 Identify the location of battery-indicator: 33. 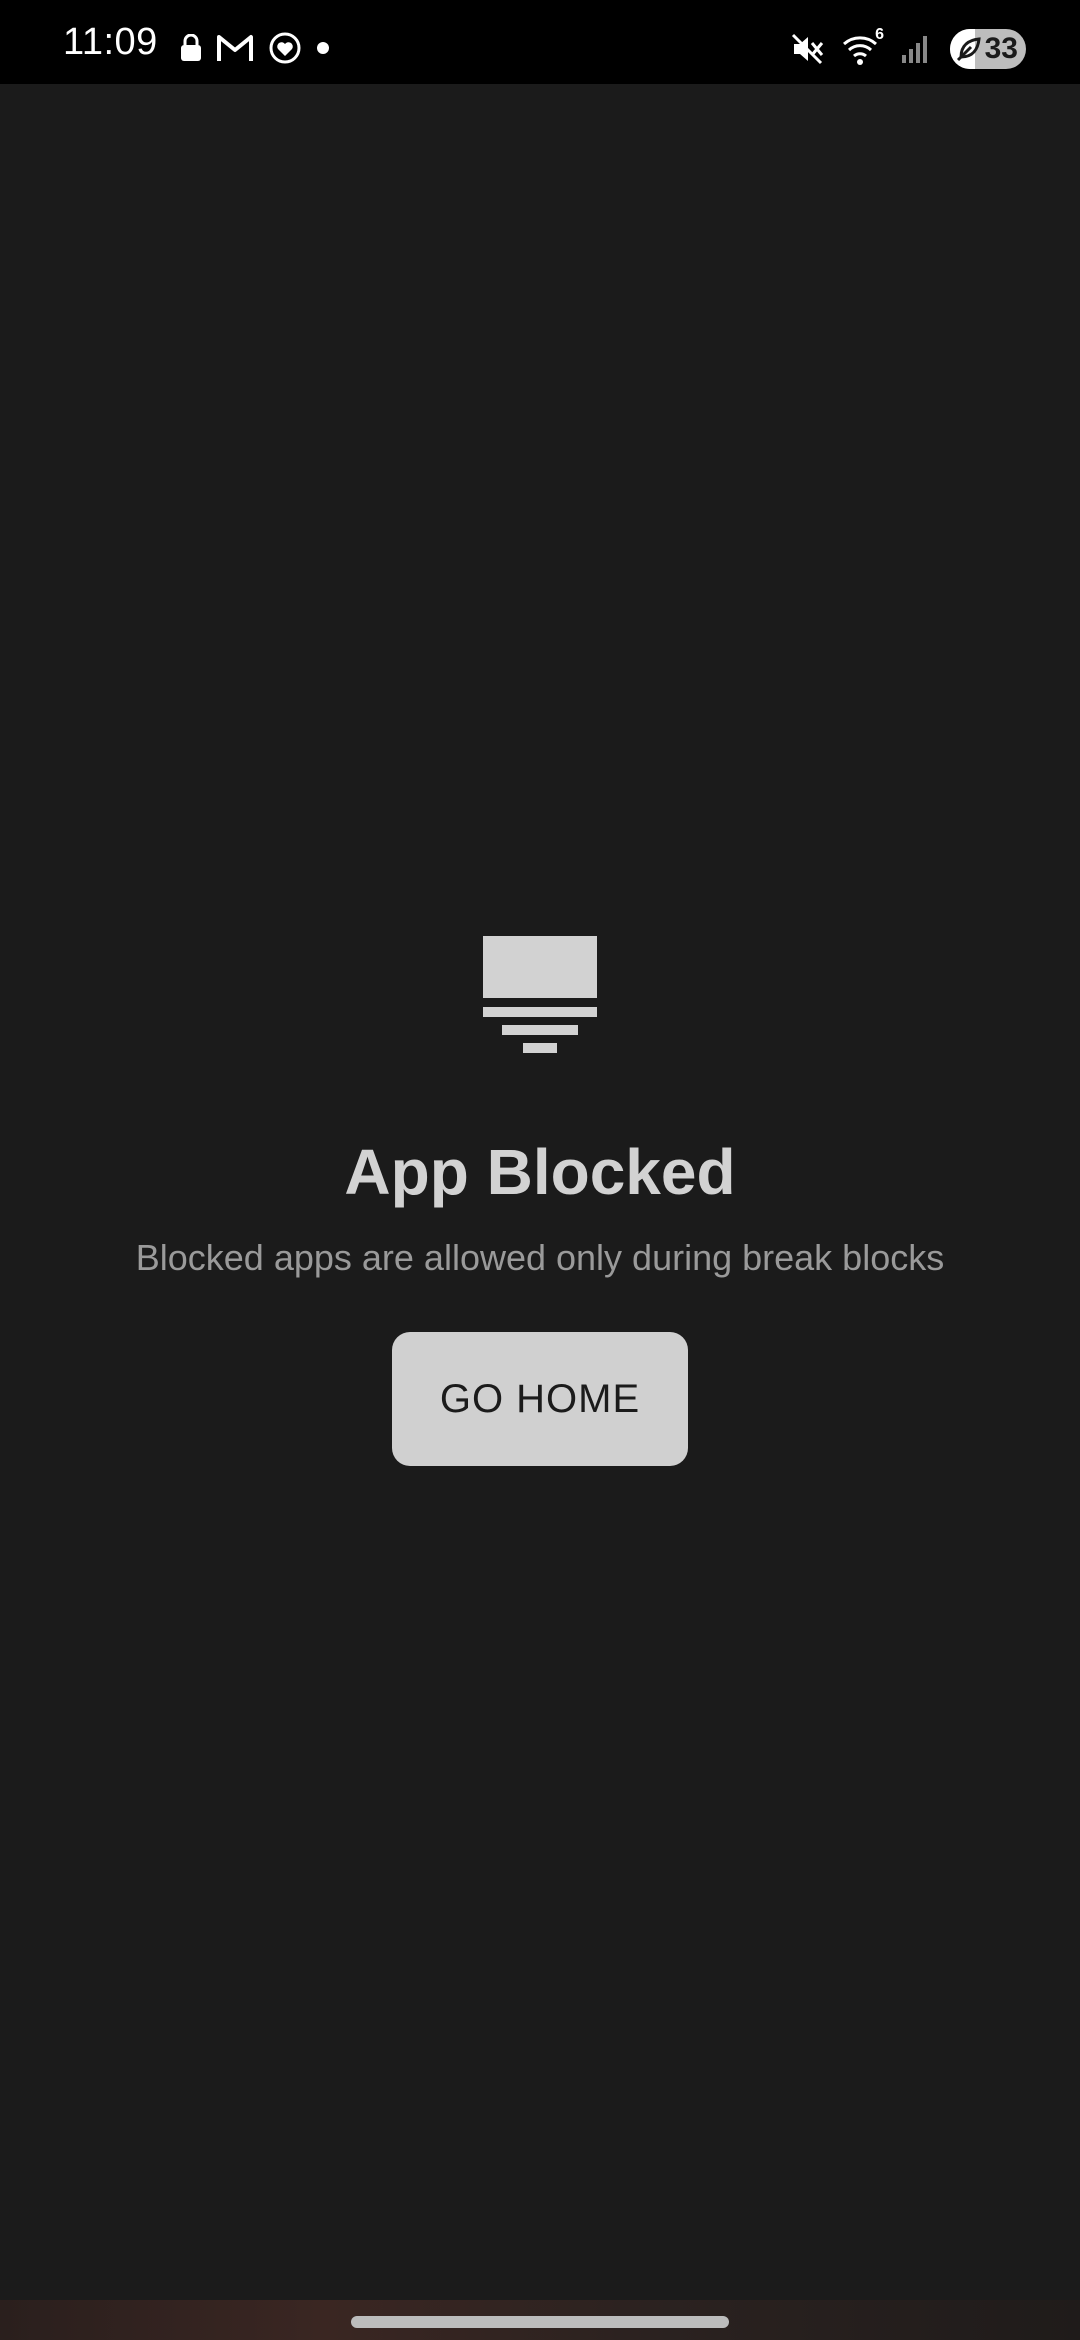
(988, 49).